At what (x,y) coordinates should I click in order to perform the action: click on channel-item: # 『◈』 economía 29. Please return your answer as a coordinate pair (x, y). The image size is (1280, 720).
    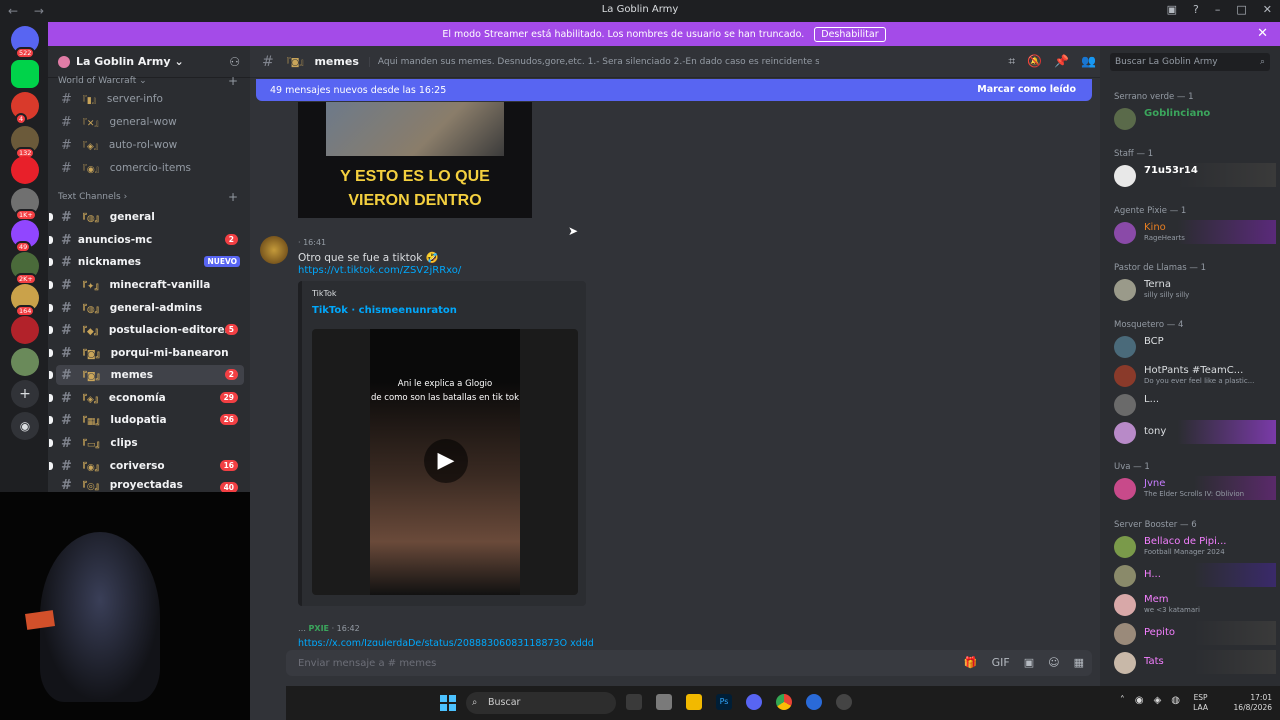
    Looking at the image, I should click on (146, 398).